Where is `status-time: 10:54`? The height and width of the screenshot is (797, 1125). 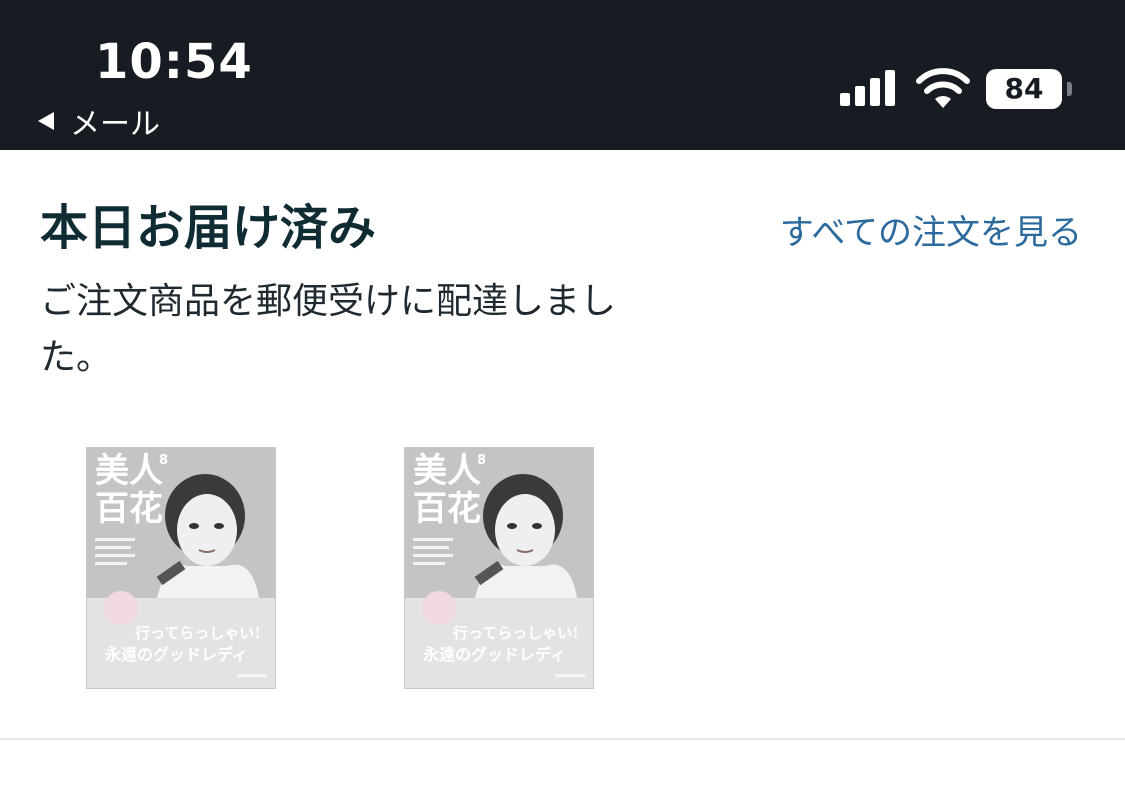 status-time: 10:54 is located at coordinates (174, 62).